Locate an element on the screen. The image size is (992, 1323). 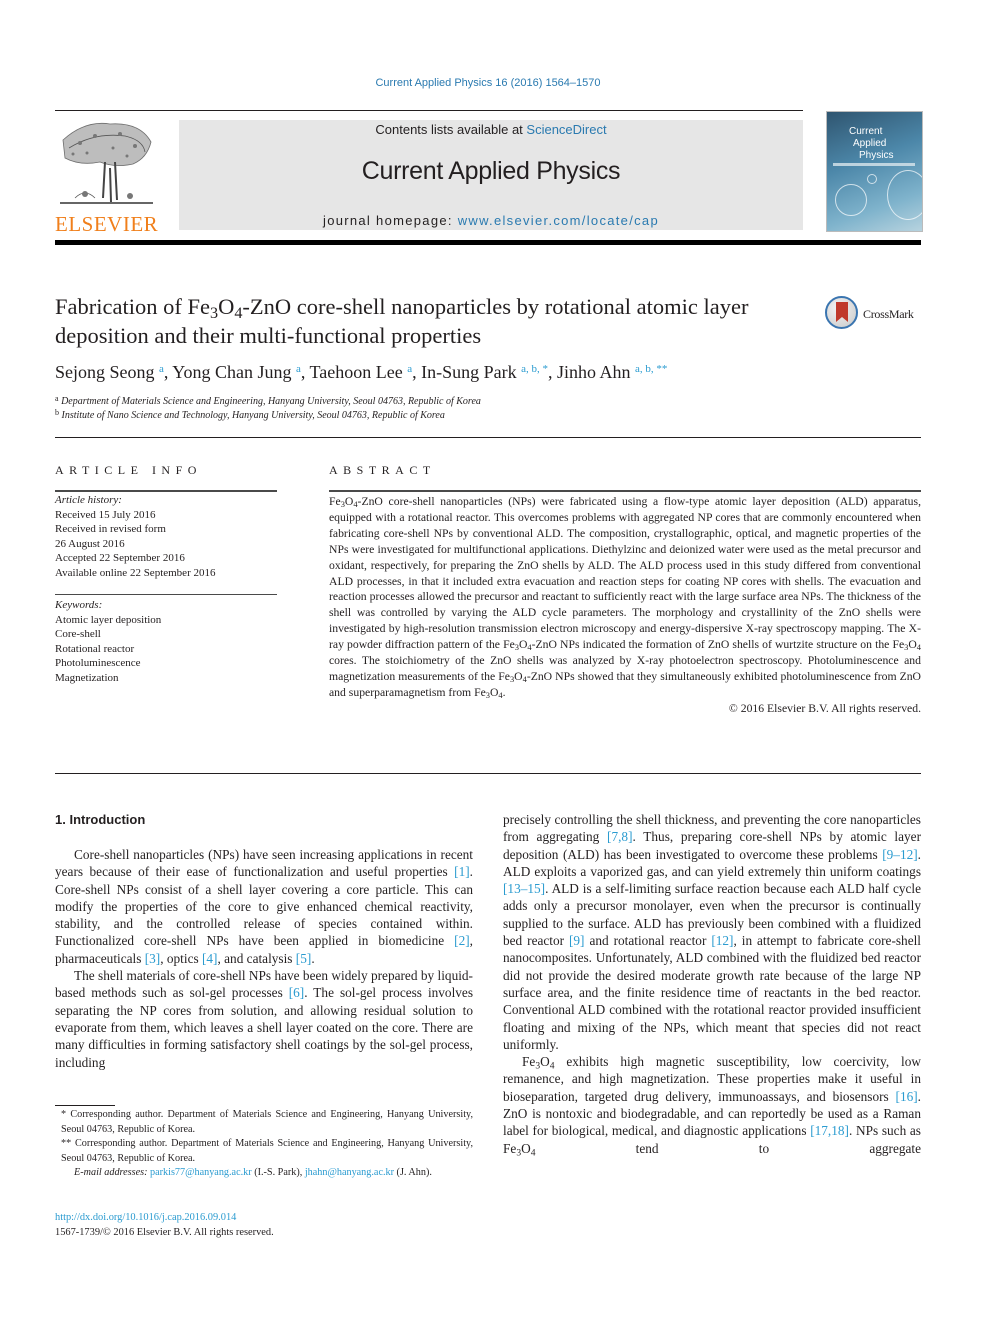
author-name: In-Sung Park is located at coordinates (469, 372).